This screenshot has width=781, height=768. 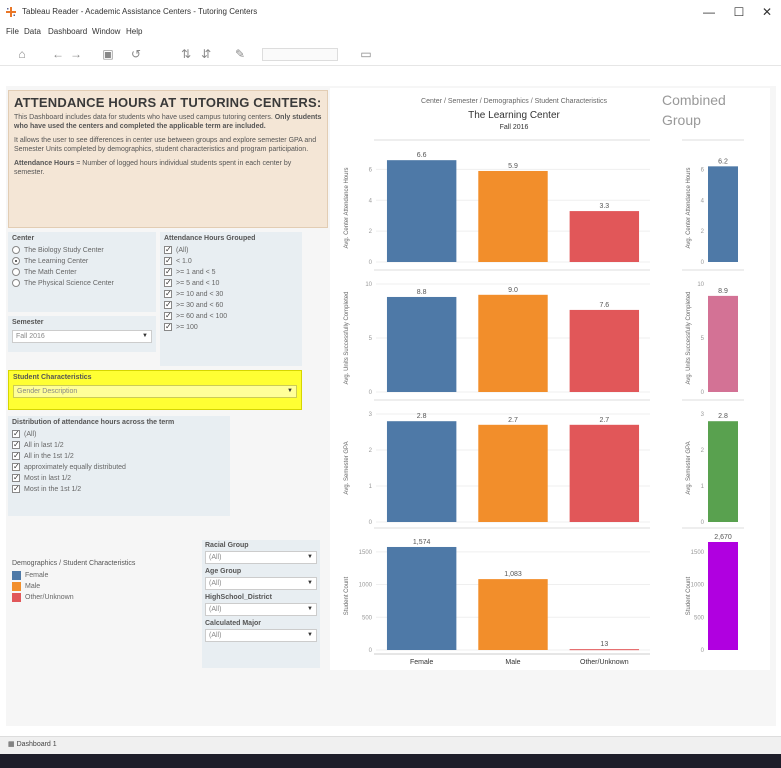 What do you see at coordinates (766, 12) in the screenshot?
I see `close-button: ✕` at bounding box center [766, 12].